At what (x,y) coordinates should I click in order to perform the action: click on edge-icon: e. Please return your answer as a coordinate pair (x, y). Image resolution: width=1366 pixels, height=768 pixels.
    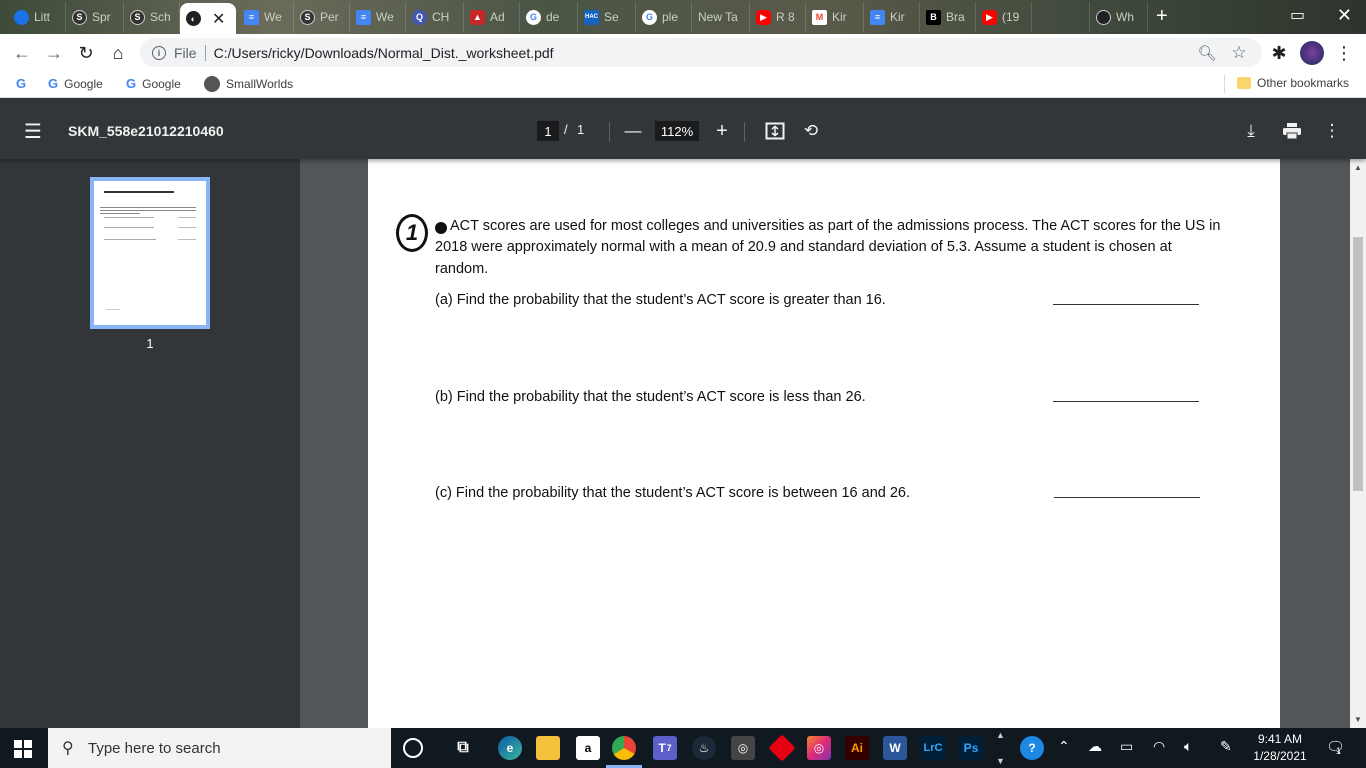
    Looking at the image, I should click on (510, 748).